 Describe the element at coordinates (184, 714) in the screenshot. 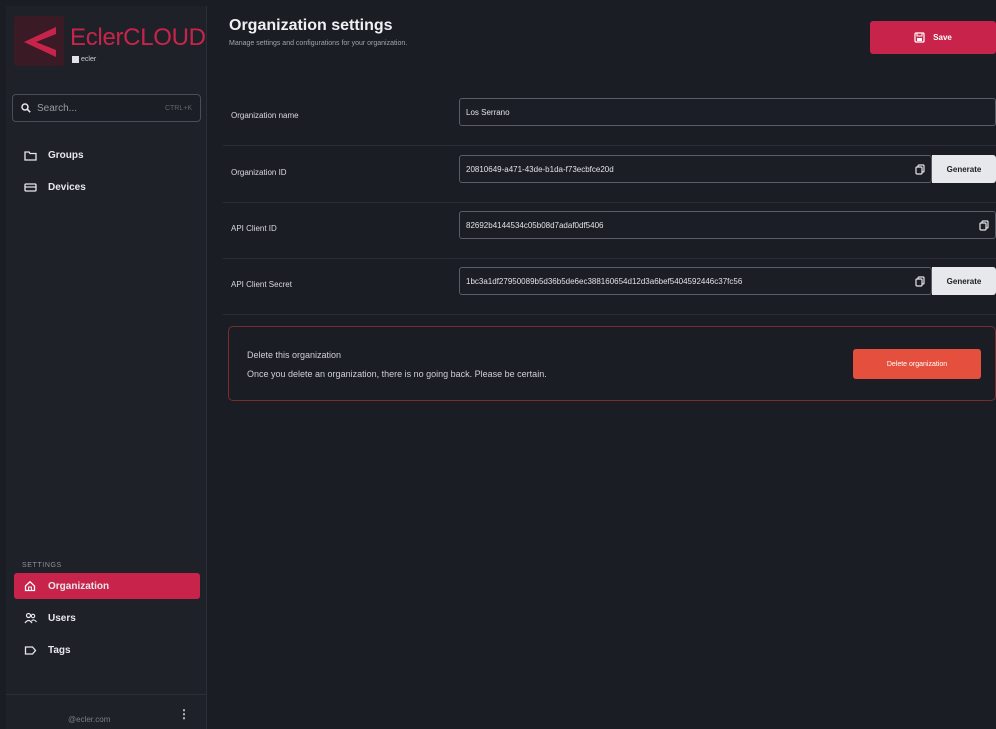

I see `more-options-icon: ⋮` at that location.